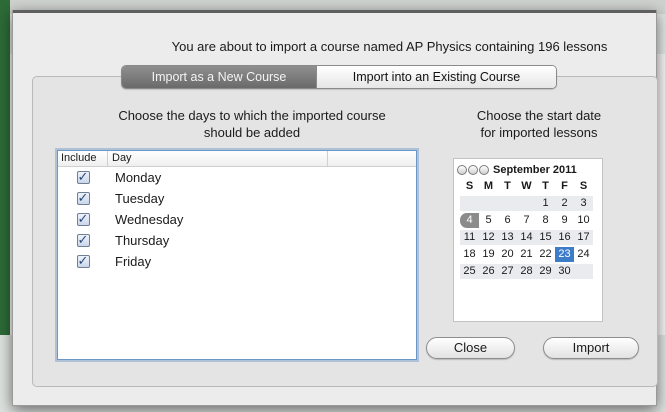 The height and width of the screenshot is (412, 665). Describe the element at coordinates (488, 186) in the screenshot. I see `weekday-header: M` at that location.